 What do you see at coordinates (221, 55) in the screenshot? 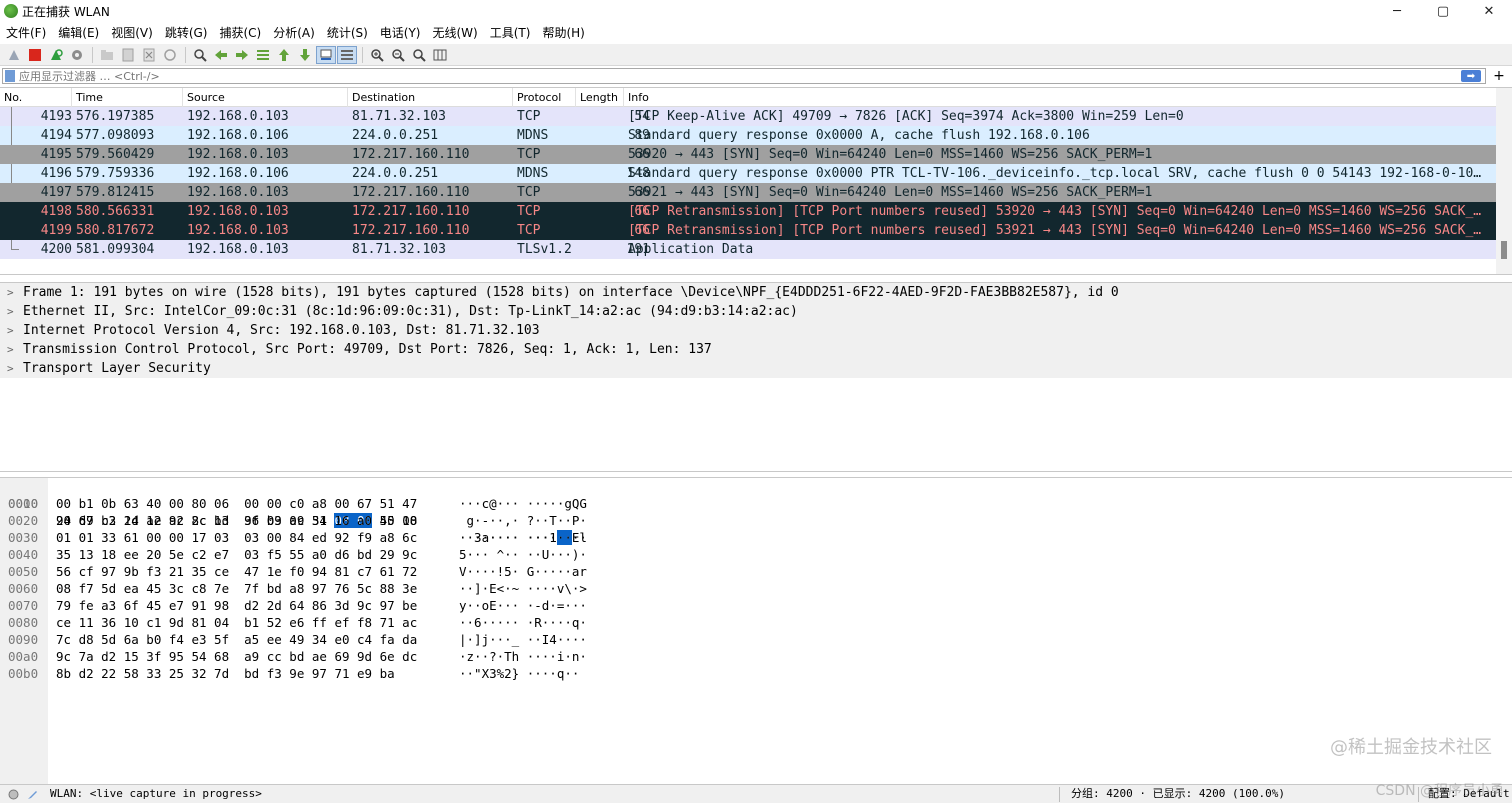
I see `back-arrow-icon` at bounding box center [221, 55].